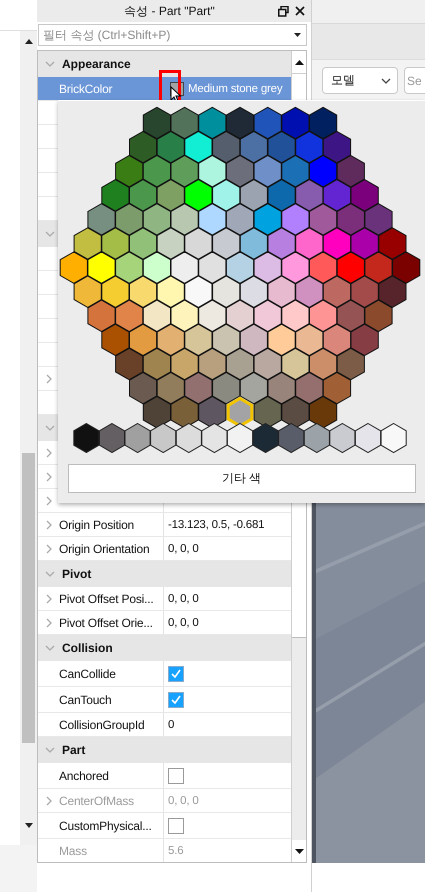 This screenshot has height=892, width=425. What do you see at coordinates (164, 776) in the screenshot?
I see `property-row: Anchored` at bounding box center [164, 776].